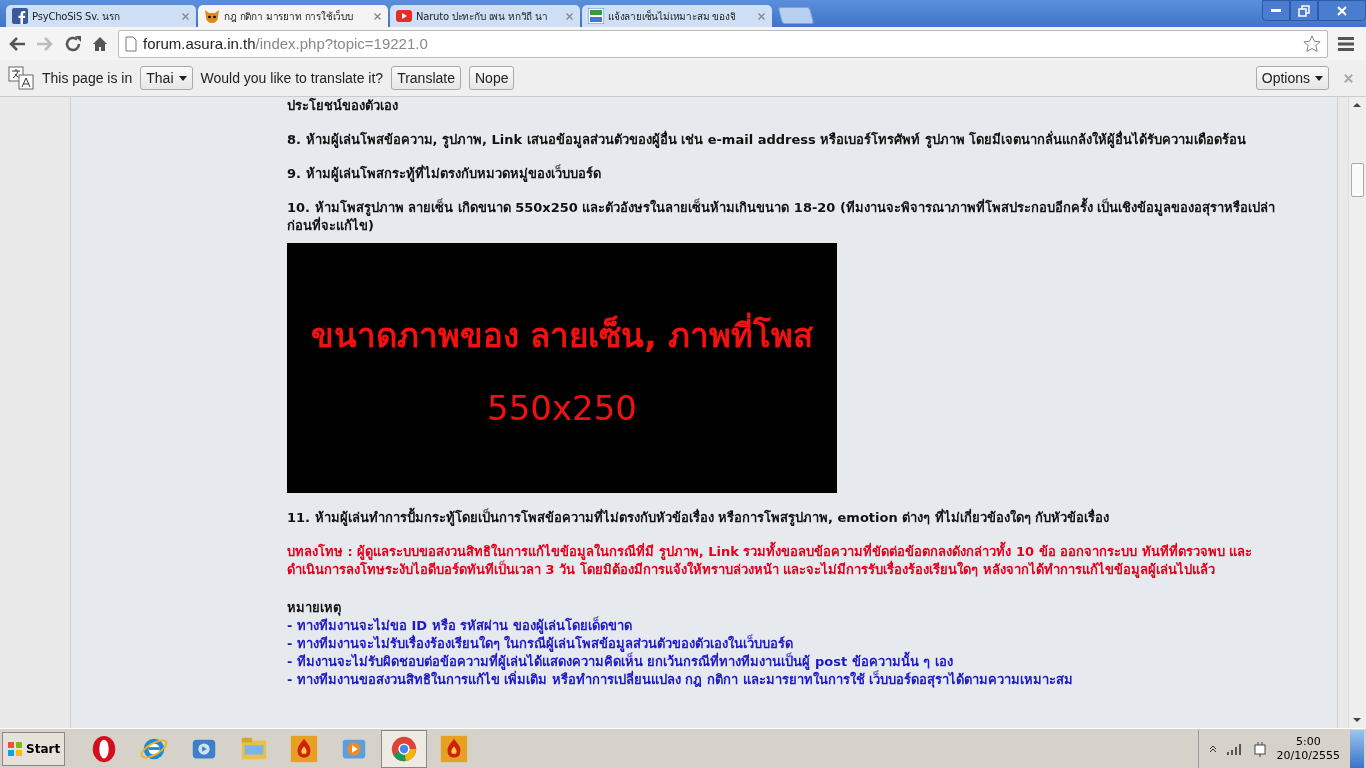 The width and height of the screenshot is (1366, 768). What do you see at coordinates (404, 748) in the screenshot?
I see `taskbar-app` at bounding box center [404, 748].